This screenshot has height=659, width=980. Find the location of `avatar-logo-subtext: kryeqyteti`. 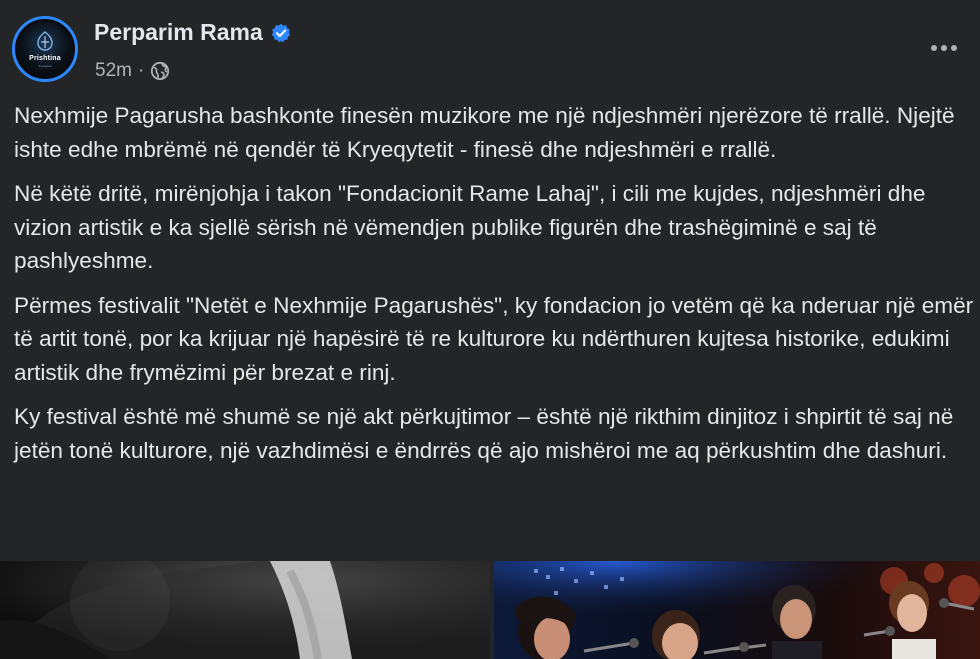

avatar-logo-subtext: kryeqyteti is located at coordinates (45, 66).